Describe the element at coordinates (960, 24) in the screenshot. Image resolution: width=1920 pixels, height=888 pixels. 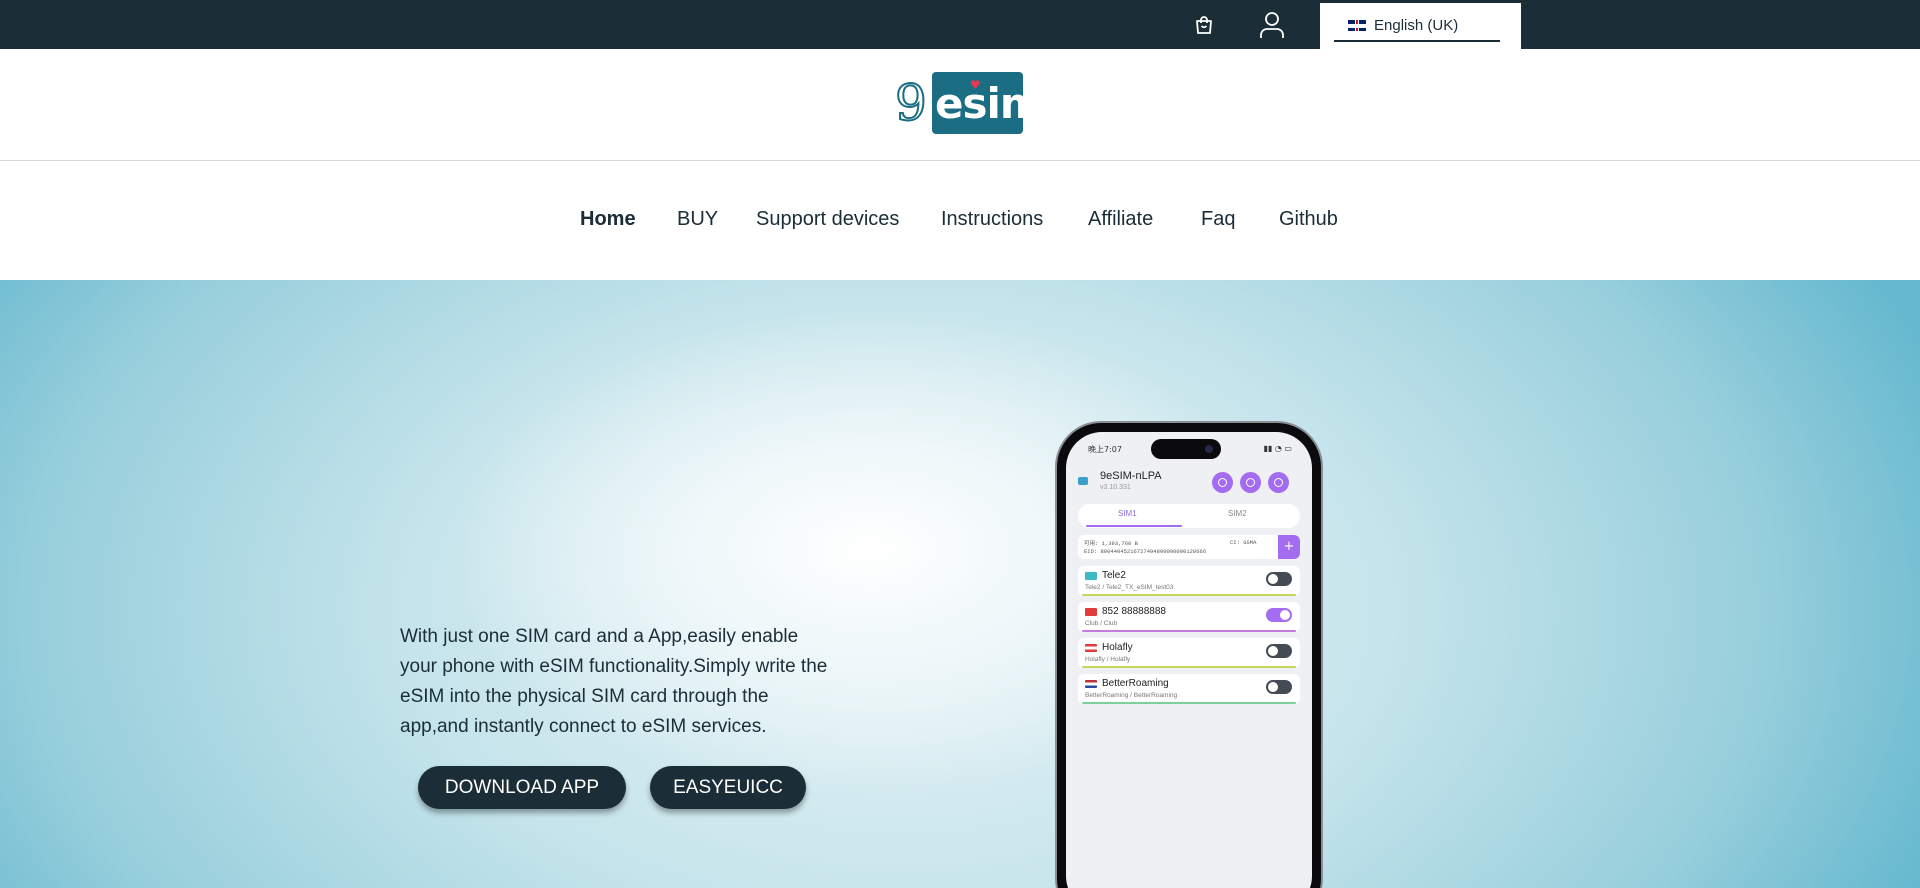
I see `top-bar: English (UK)` at that location.